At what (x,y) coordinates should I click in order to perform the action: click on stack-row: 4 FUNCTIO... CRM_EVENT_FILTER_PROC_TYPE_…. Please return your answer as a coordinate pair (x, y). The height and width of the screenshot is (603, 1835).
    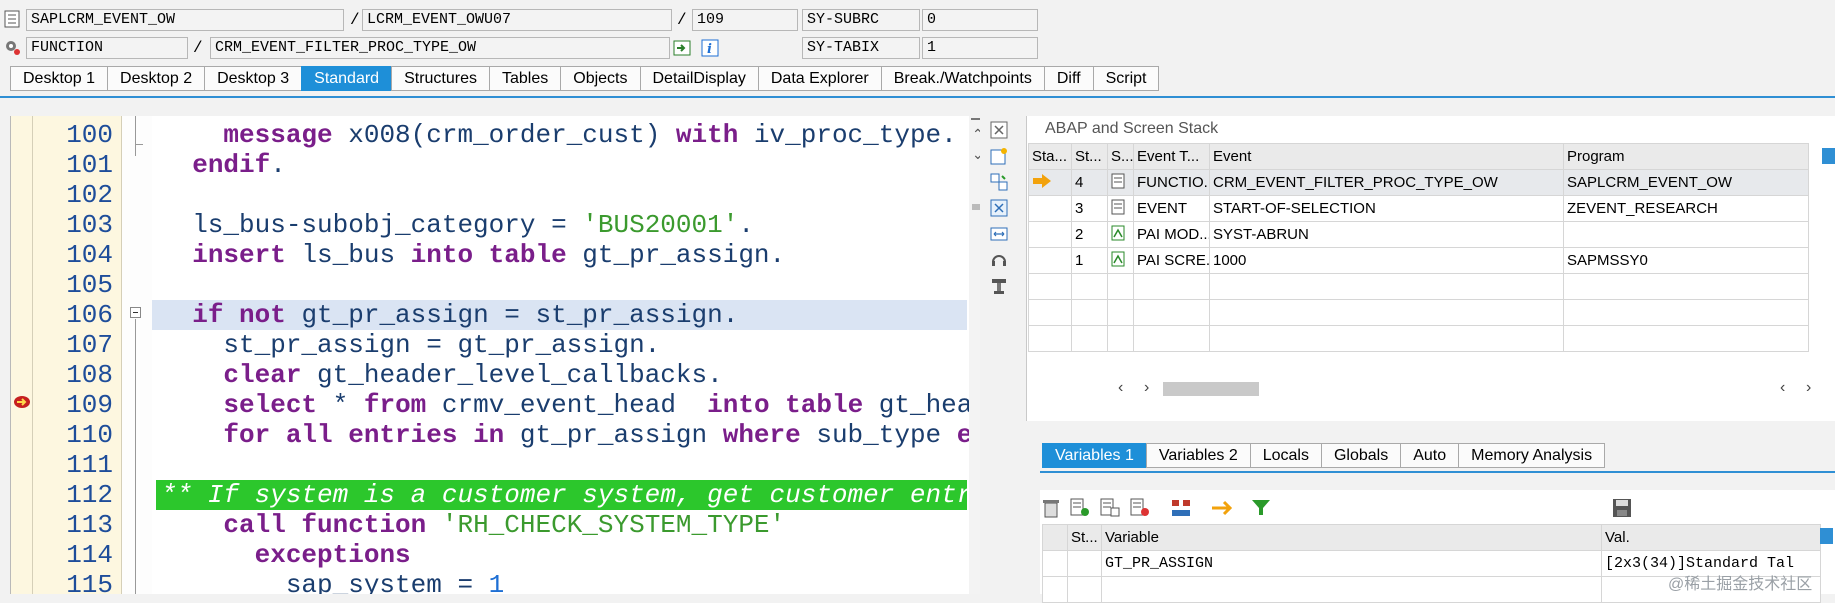
    Looking at the image, I should click on (1418, 182).